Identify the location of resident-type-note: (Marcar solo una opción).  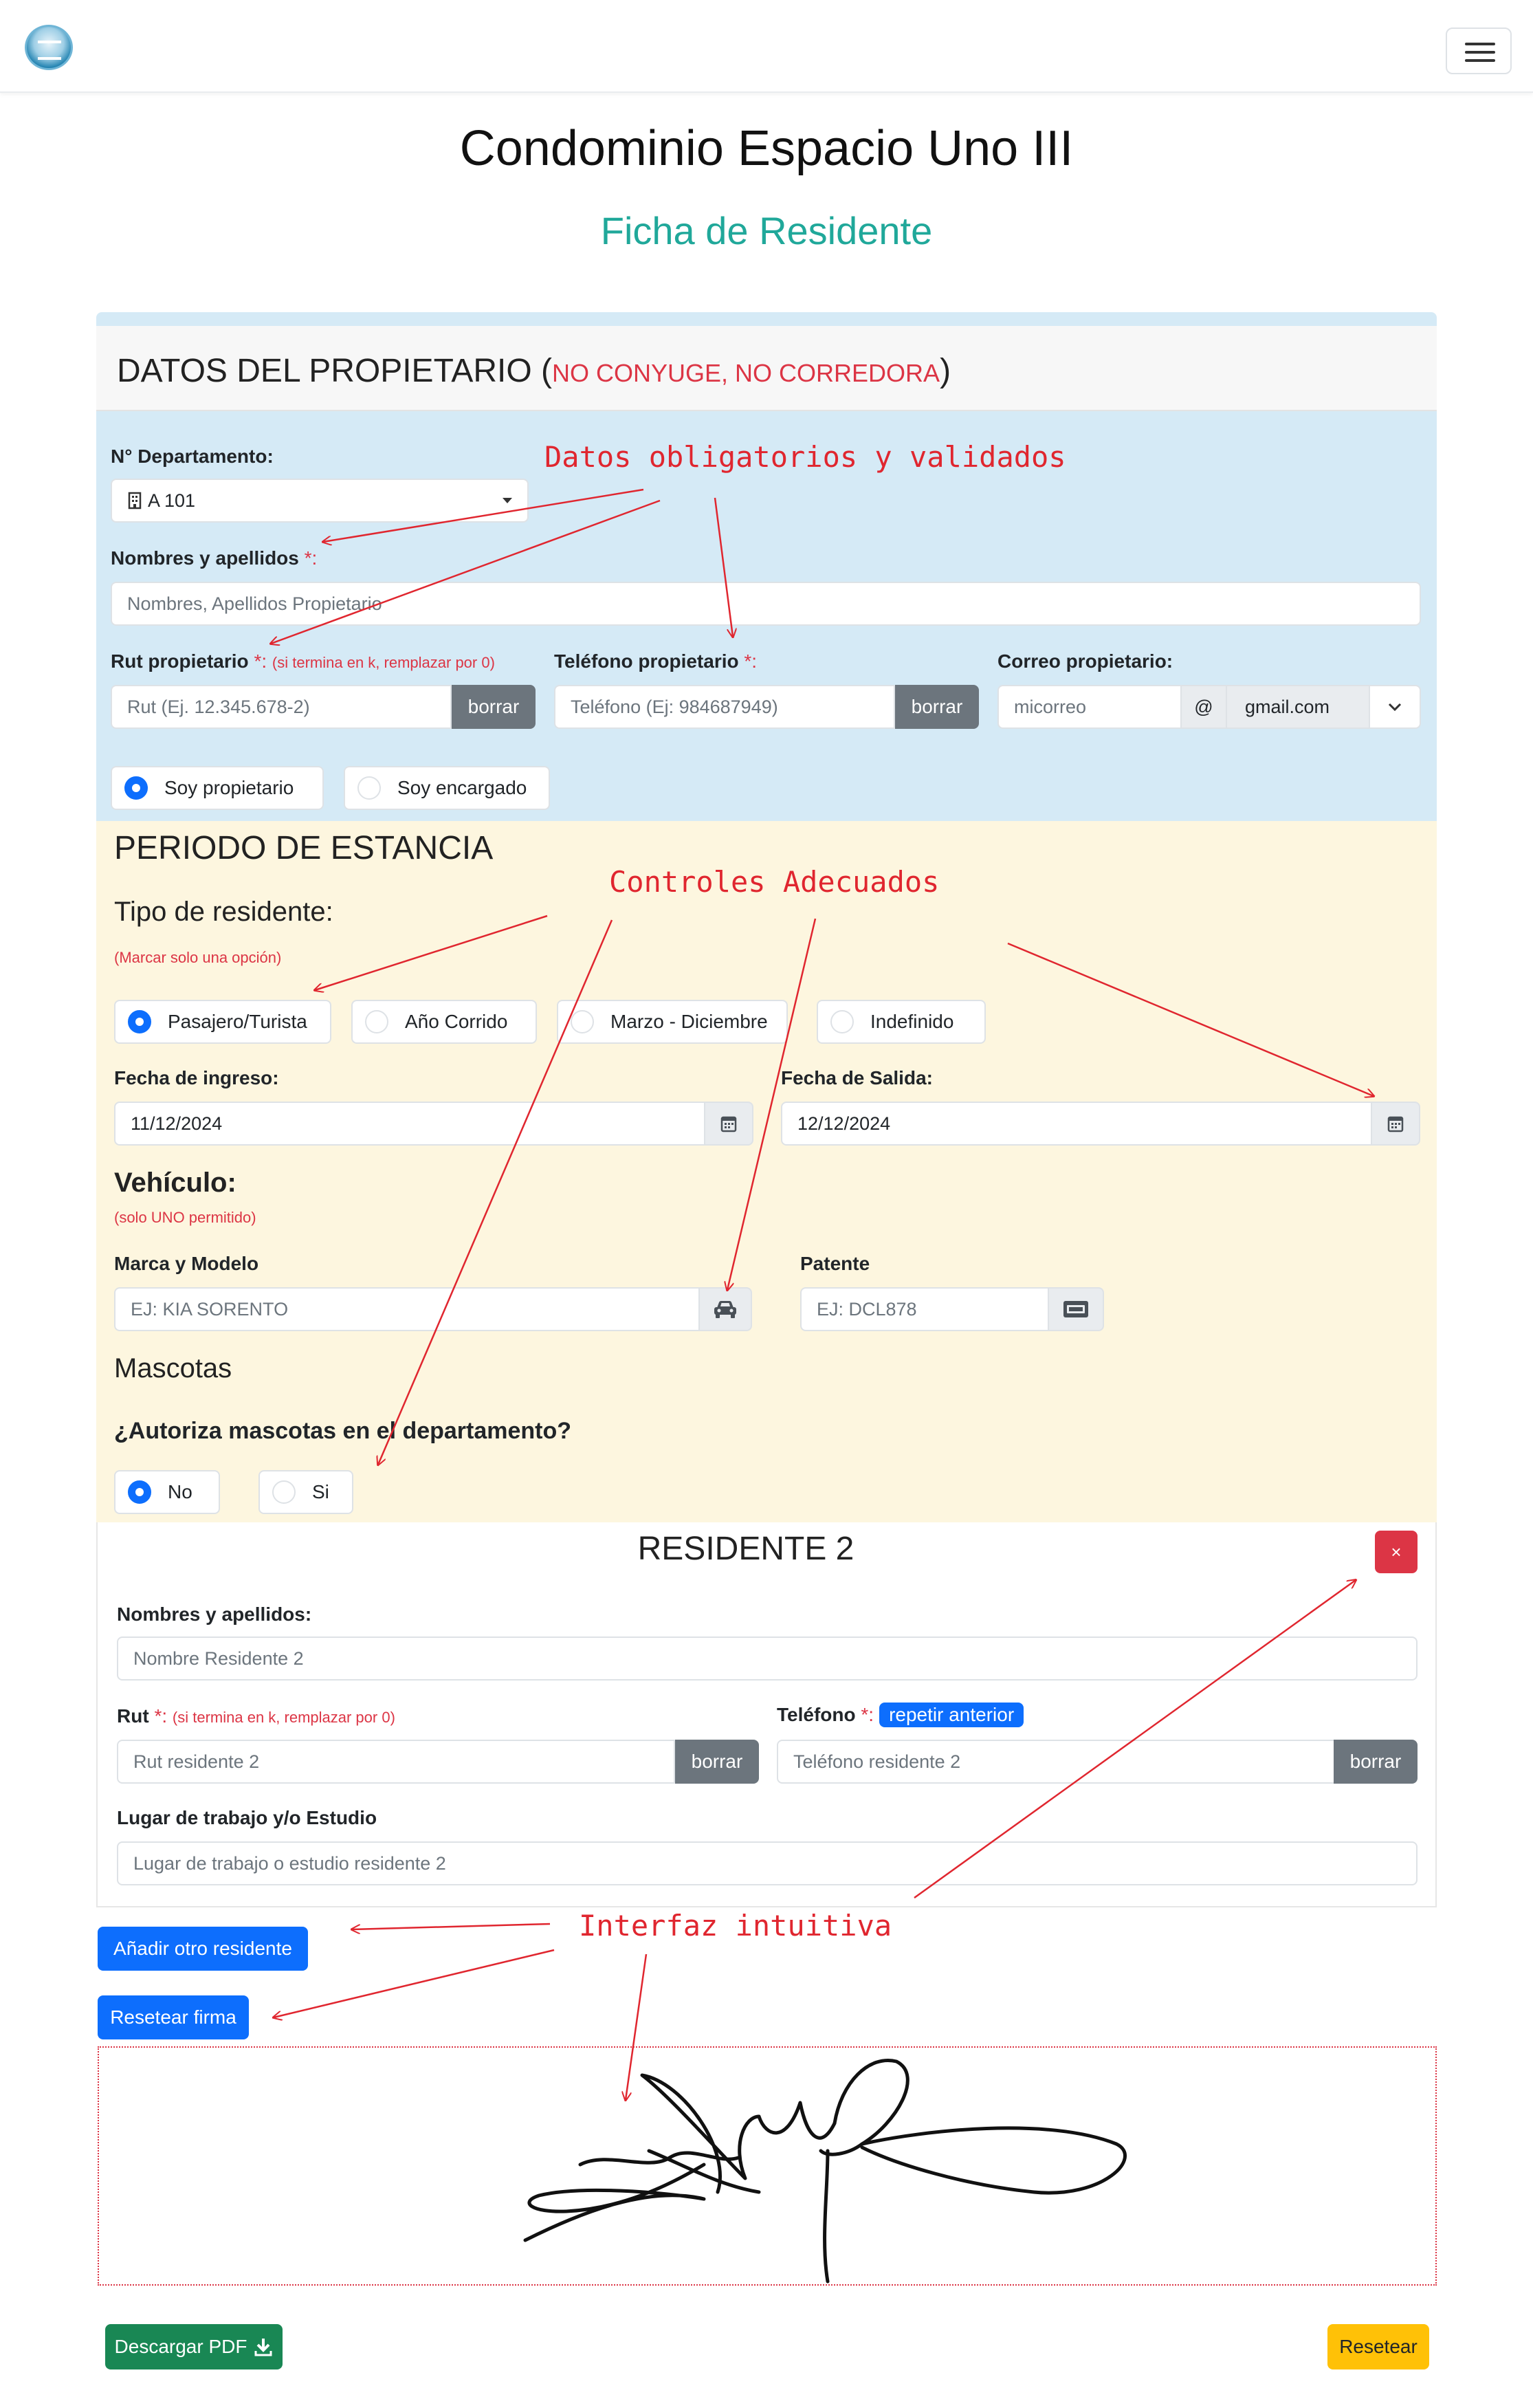
(198, 957).